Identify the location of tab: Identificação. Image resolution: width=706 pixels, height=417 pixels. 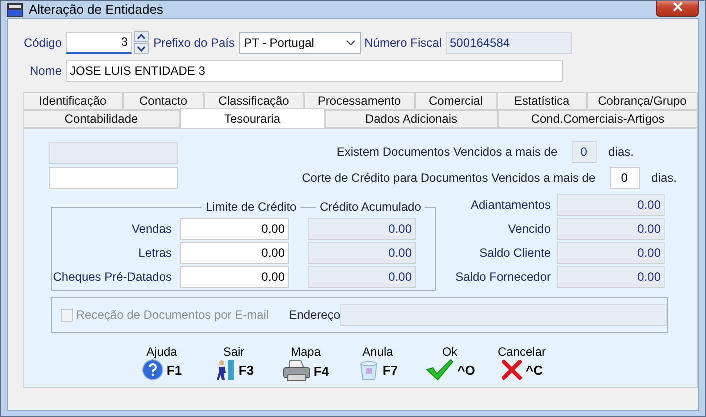
(73, 101).